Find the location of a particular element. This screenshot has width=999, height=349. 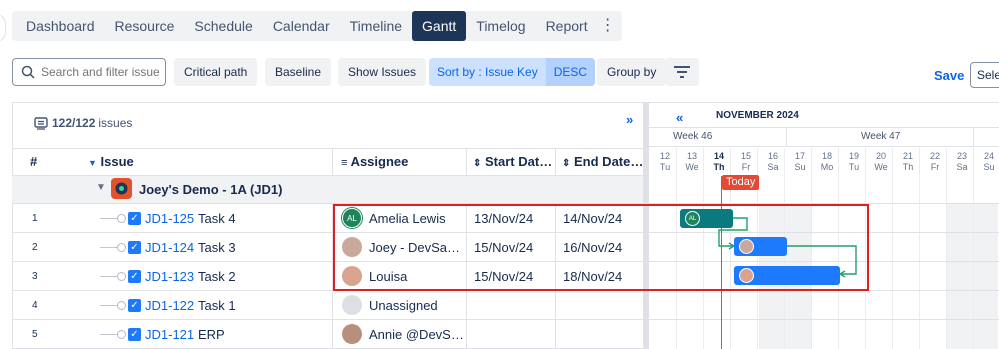

day-number: 20 is located at coordinates (880, 156).